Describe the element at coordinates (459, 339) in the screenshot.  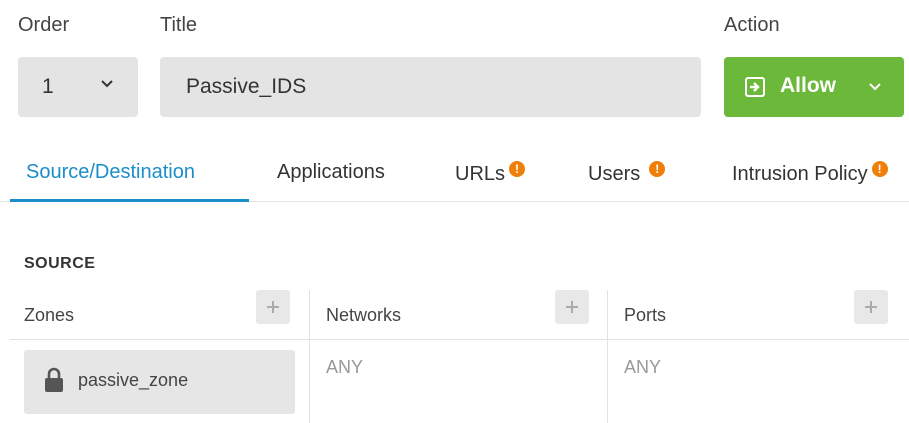
I see `header-row-divider` at that location.